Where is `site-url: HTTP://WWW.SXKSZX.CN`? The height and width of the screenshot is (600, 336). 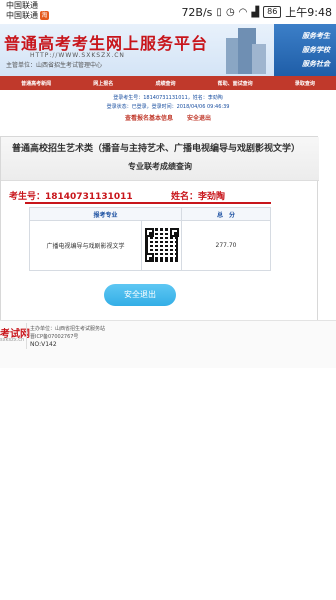
site-url: HTTP://WWW.SXKSZX.CN is located at coordinates (77, 55).